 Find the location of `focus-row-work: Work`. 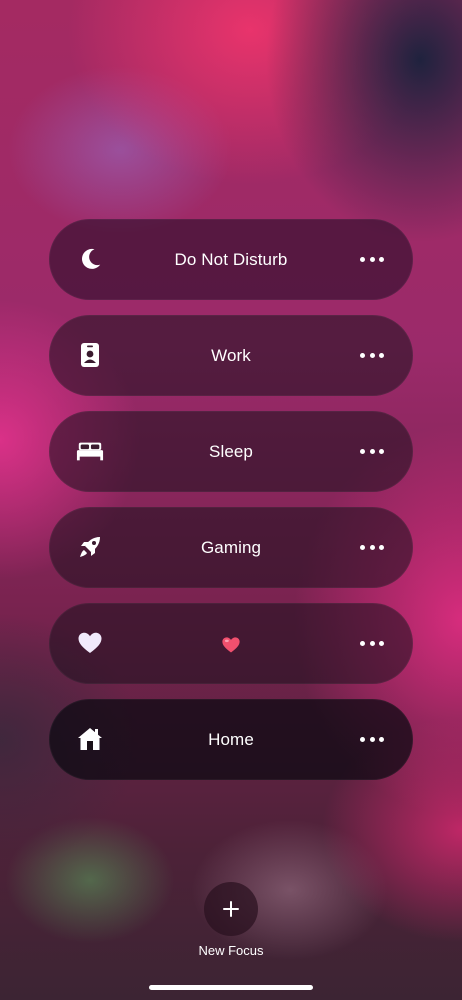

focus-row-work: Work is located at coordinates (231, 355).